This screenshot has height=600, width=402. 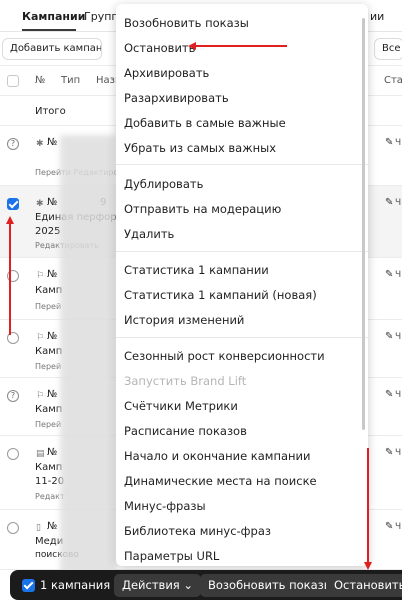 I want to click on menu-item-resume: Возобновить показы, so click(x=186, y=23).